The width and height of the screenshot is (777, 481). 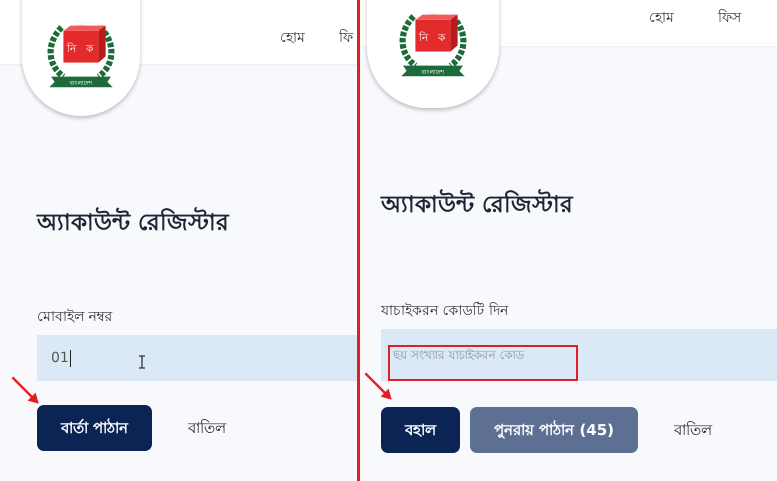 I want to click on field-label: যাচাইকরন কোডটি দিন, so click(x=445, y=310).